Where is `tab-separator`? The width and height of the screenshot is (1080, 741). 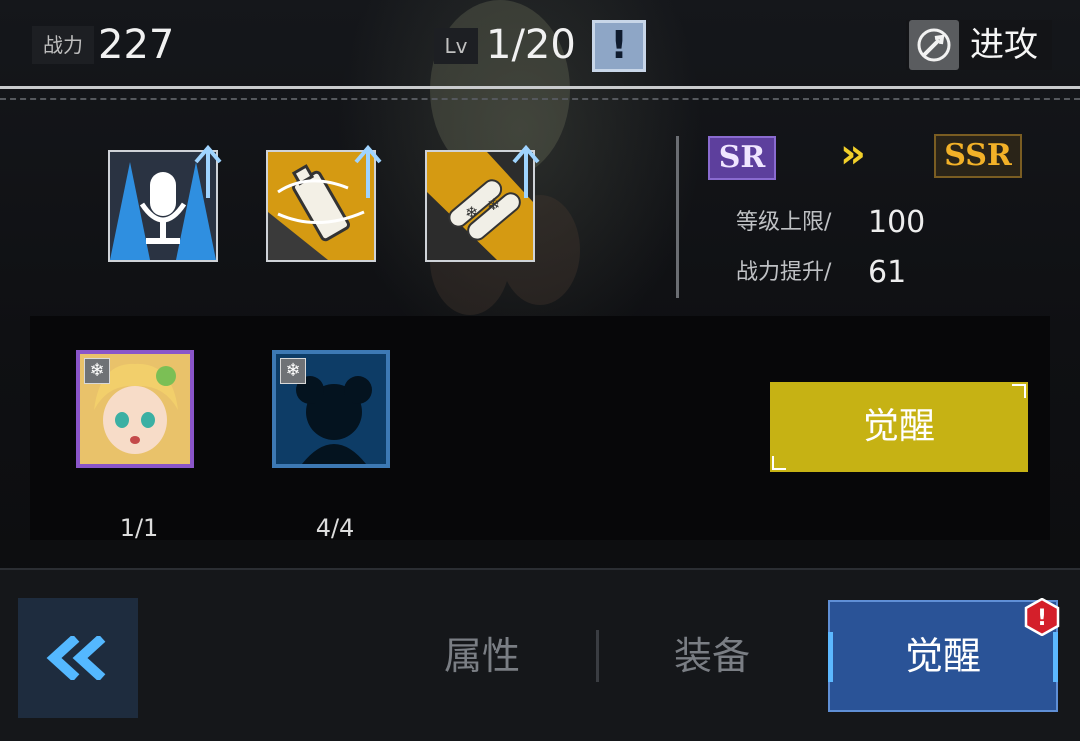
tab-separator is located at coordinates (597, 656).